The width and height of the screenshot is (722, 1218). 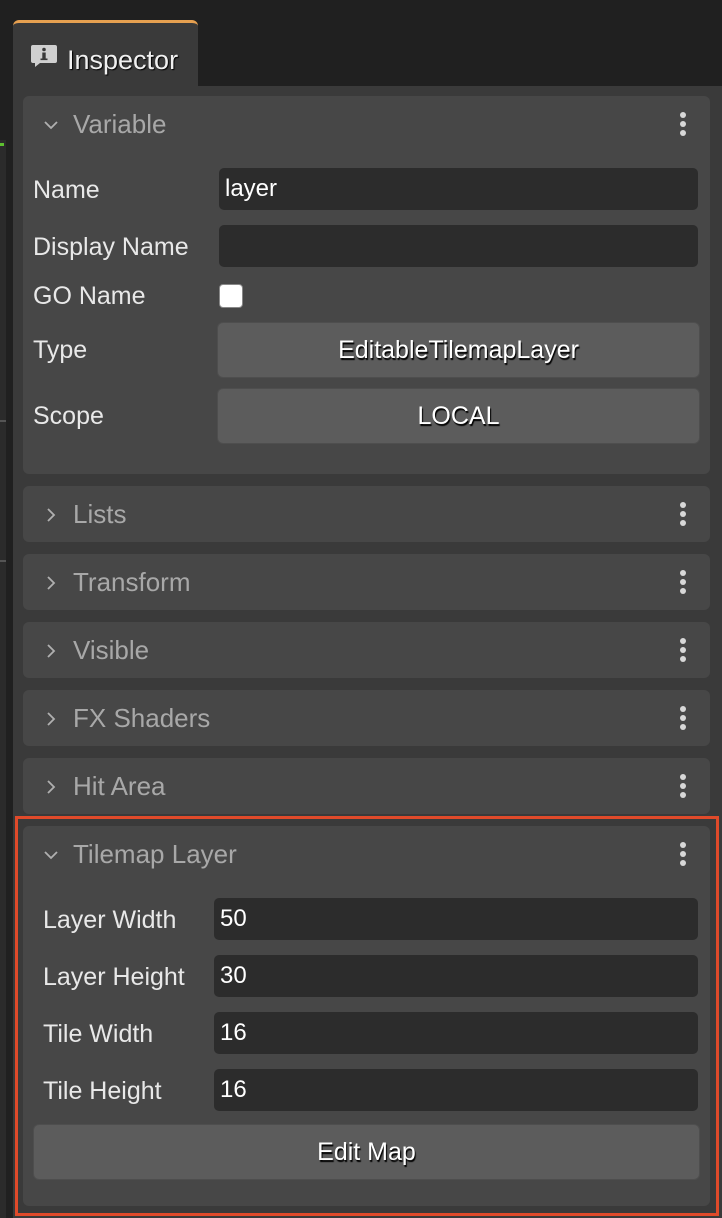 What do you see at coordinates (366, 718) in the screenshot?
I see `section-fx-shaders: FX Shaders` at bounding box center [366, 718].